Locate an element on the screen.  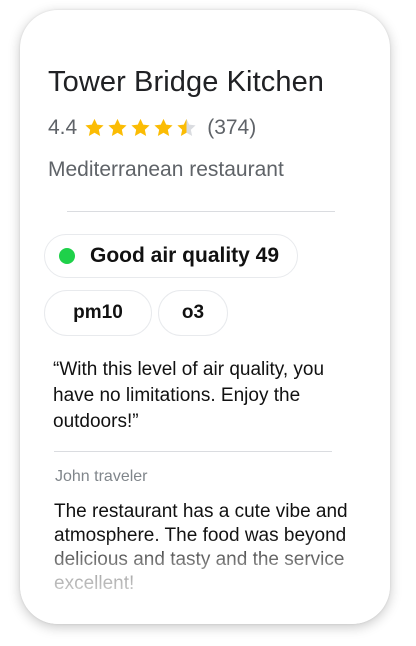
status-dot-icon is located at coordinates (67, 256).